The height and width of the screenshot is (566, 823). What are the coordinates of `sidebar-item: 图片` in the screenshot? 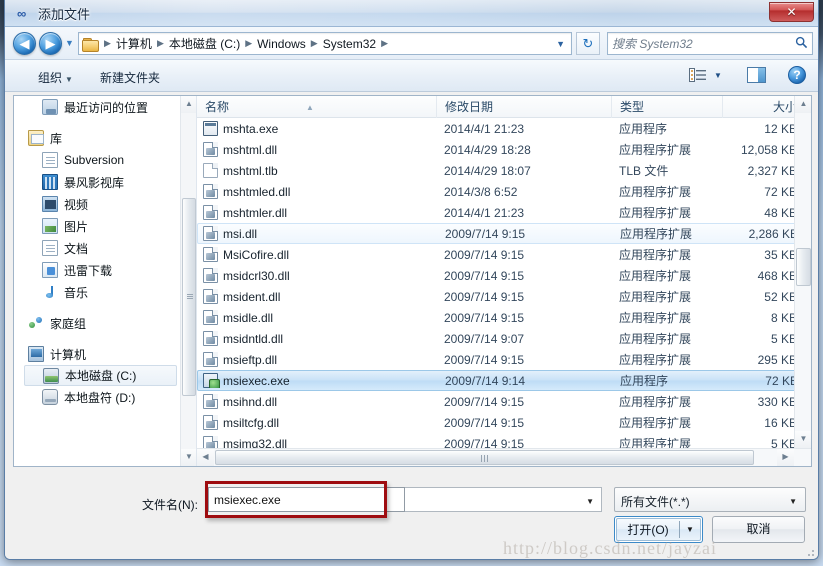 It's located at (97, 226).